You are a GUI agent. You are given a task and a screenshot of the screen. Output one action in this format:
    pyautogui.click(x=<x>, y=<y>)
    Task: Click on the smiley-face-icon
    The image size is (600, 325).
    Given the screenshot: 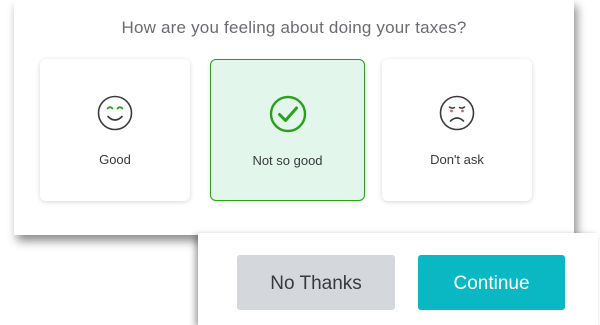 What is the action you would take?
    pyautogui.click(x=115, y=113)
    